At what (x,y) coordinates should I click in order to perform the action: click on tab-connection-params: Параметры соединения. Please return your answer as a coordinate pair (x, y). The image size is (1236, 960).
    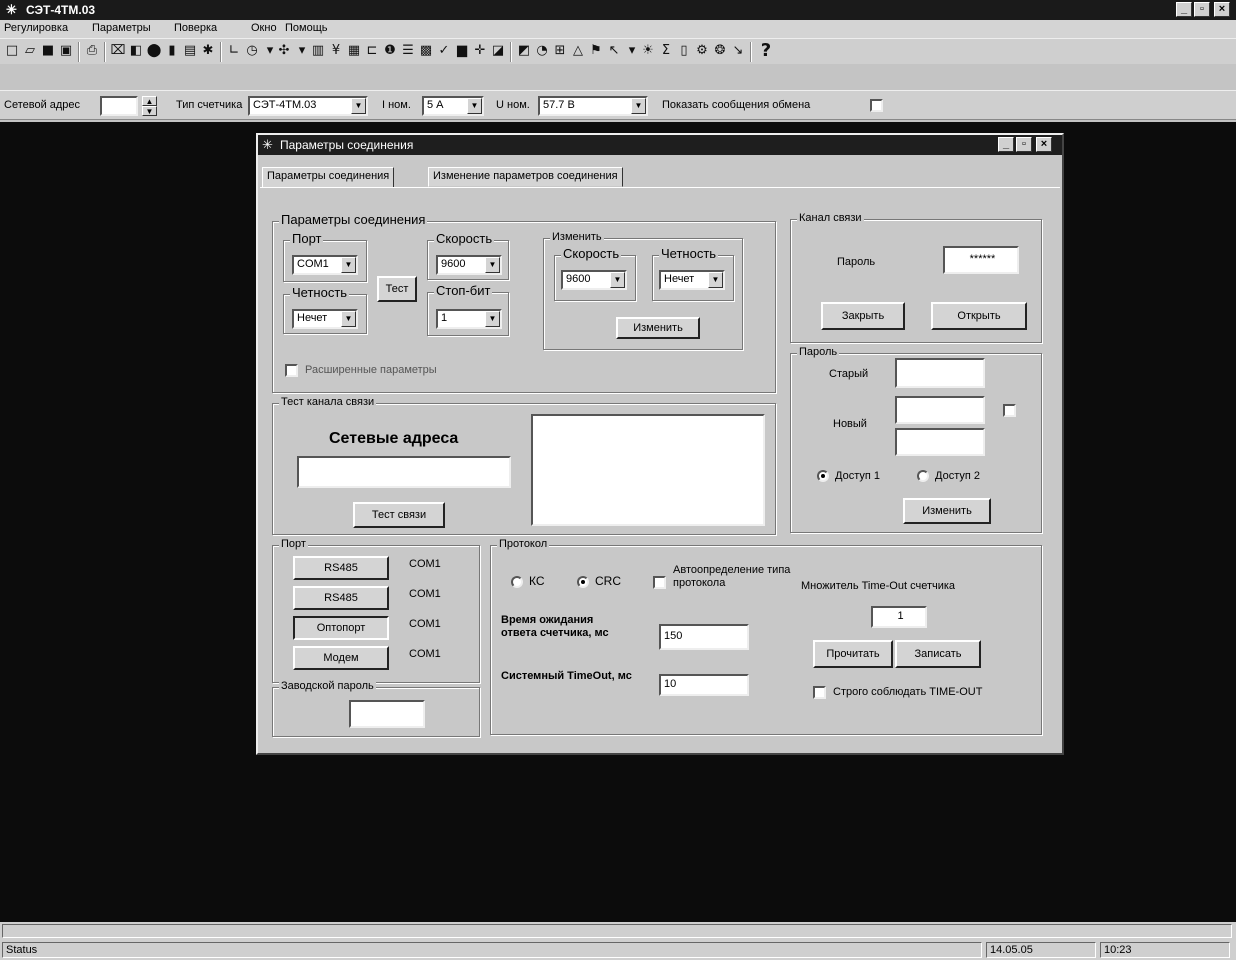
    Looking at the image, I should click on (328, 177).